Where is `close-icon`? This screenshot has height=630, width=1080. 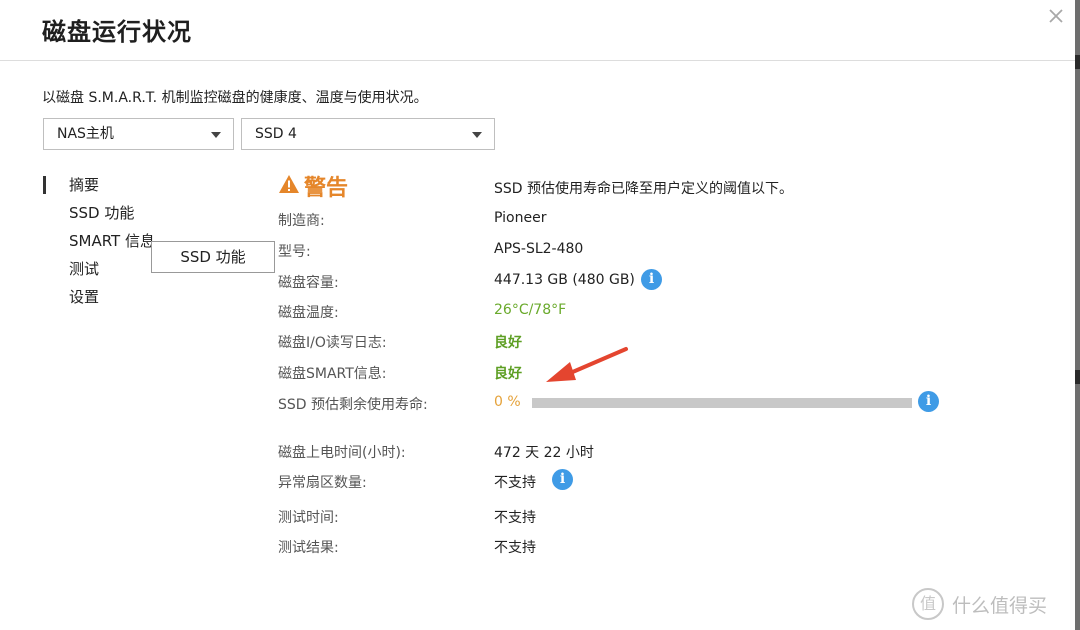 close-icon is located at coordinates (1056, 16).